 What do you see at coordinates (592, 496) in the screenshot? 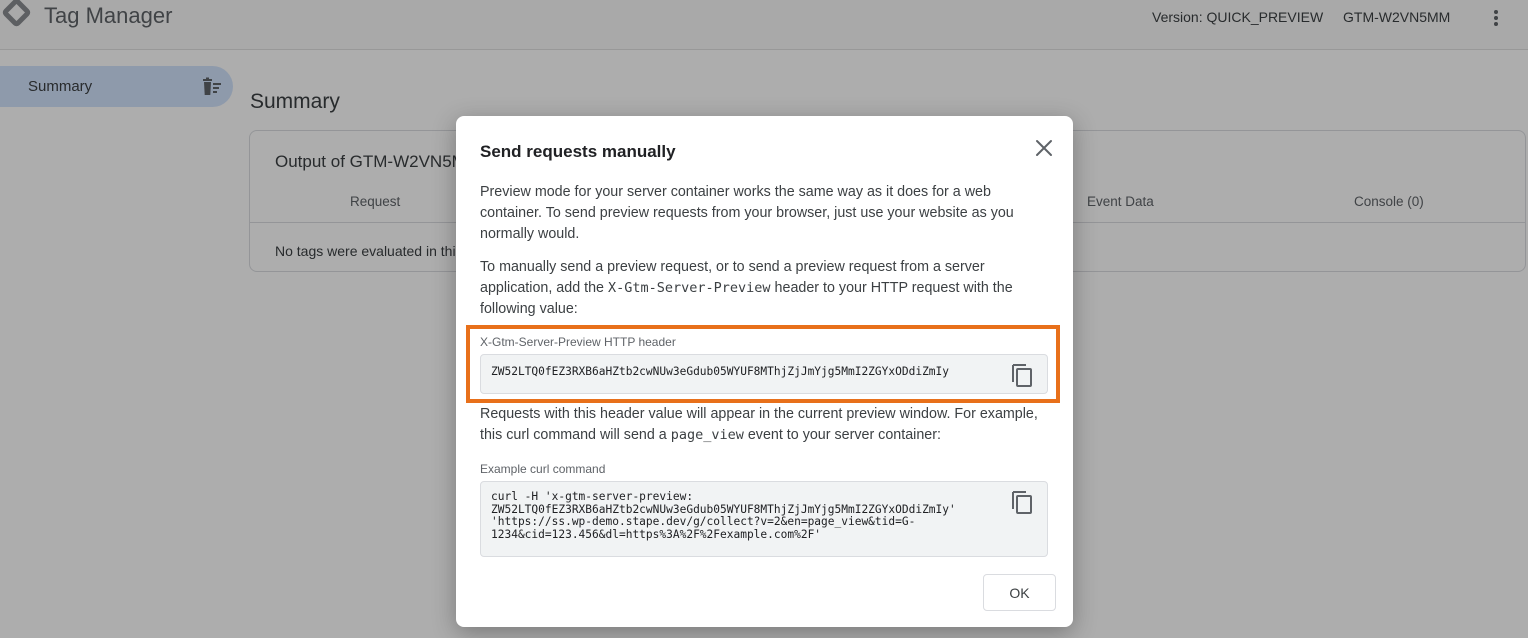
I see `curl-line: curl -H 'x-gtm-server-preview:` at bounding box center [592, 496].